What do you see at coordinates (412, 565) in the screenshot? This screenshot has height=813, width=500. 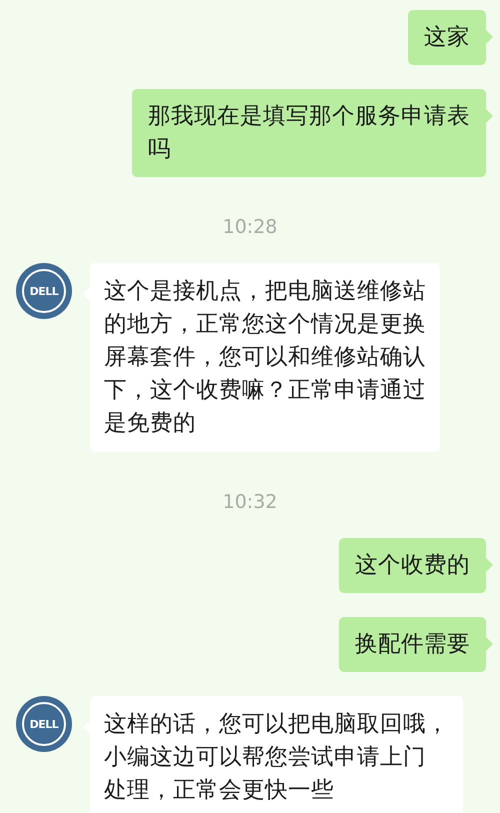 I see `message-bubble: 这个收费的` at bounding box center [412, 565].